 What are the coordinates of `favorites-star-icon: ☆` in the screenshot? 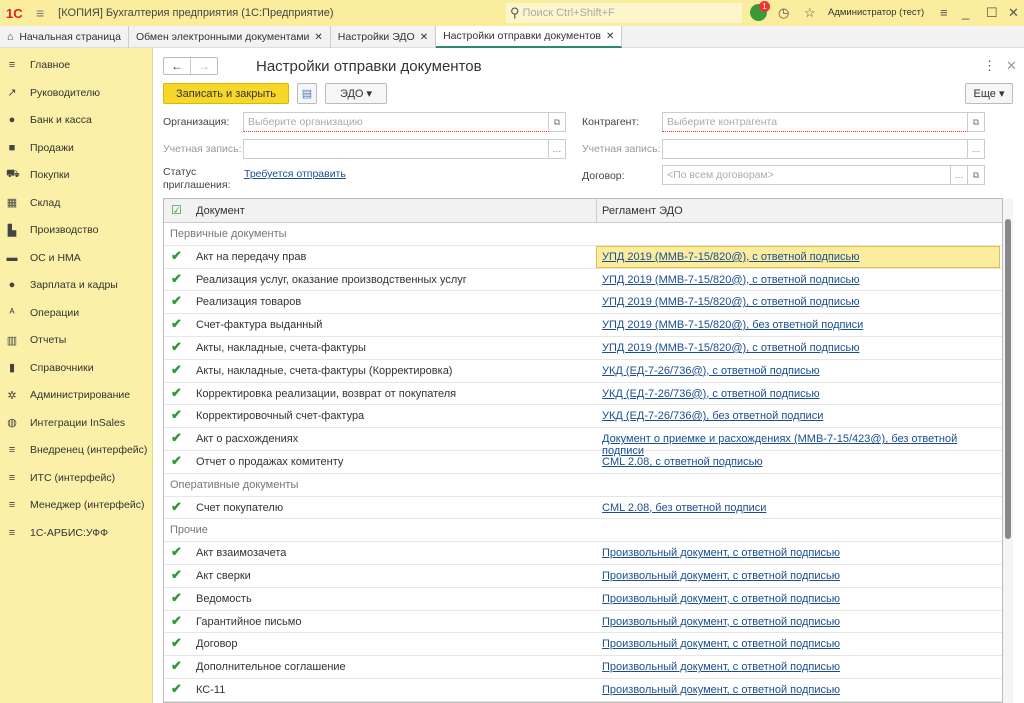 It's located at (810, 13).